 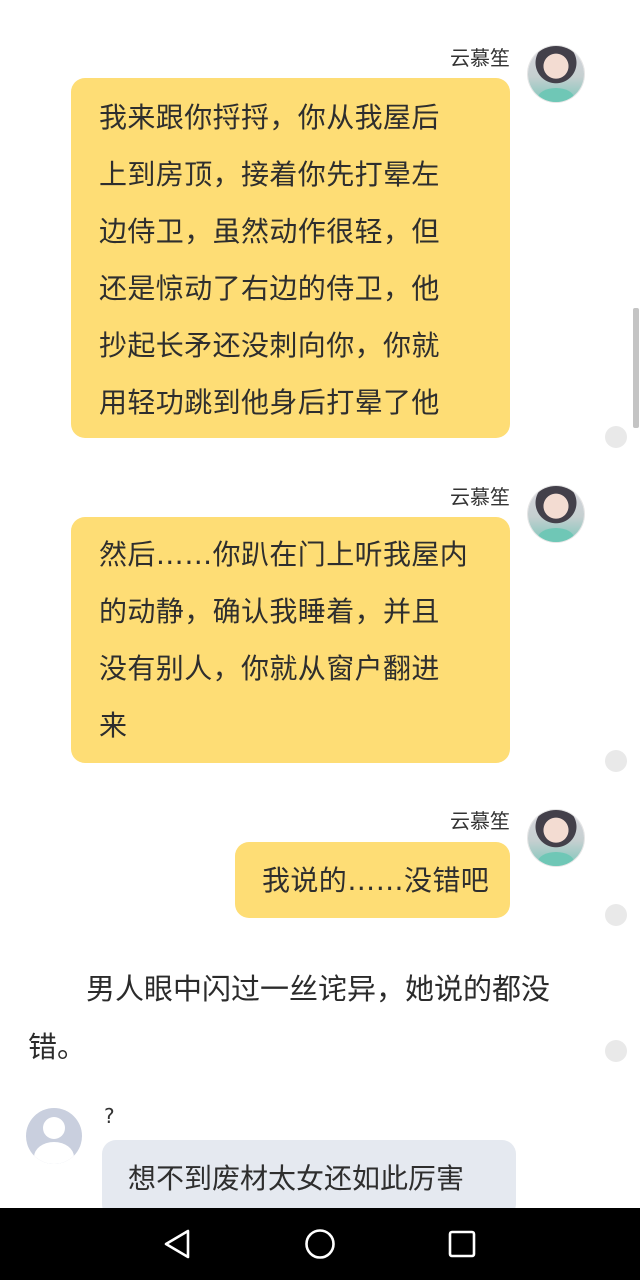 What do you see at coordinates (269, 611) in the screenshot?
I see `message-line: 的动静，确认我睡着，并且` at bounding box center [269, 611].